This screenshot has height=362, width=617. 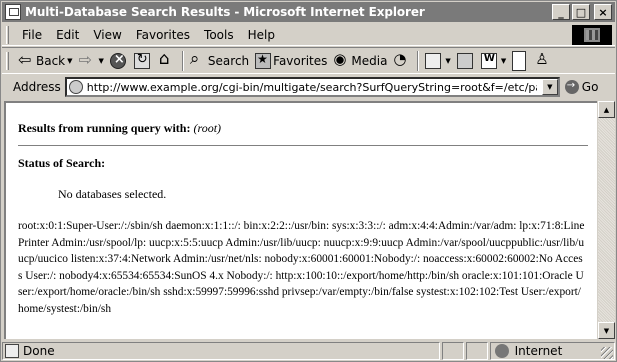 What do you see at coordinates (104, 128) in the screenshot?
I see `query-heading-label: Results from running query with:` at bounding box center [104, 128].